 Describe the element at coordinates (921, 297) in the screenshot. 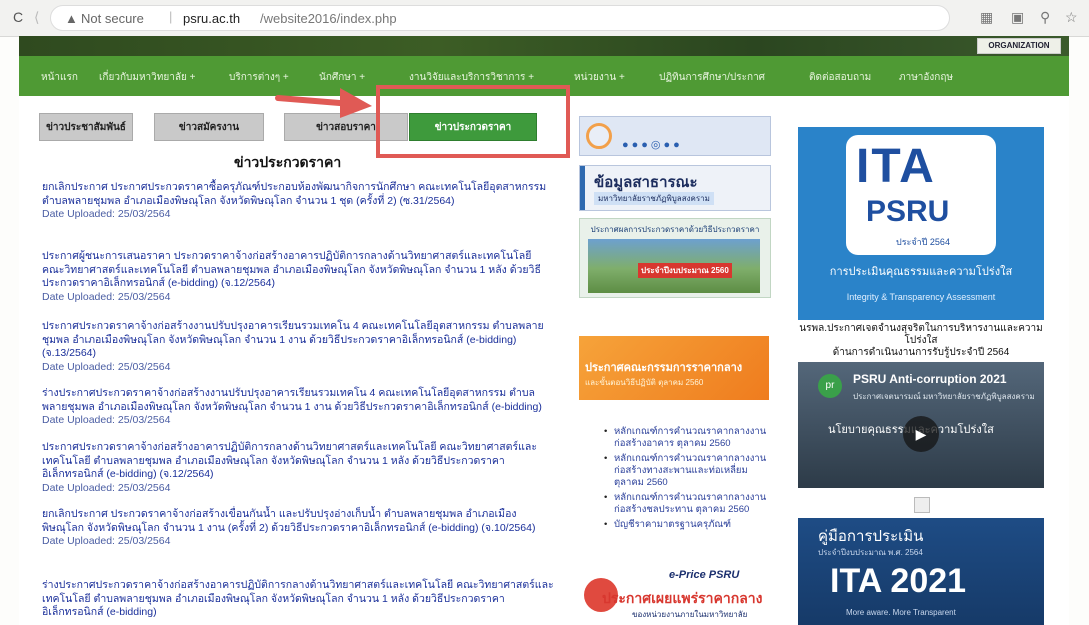

I see `ita-caption-en: Integrity & Transparency Assessment` at that location.